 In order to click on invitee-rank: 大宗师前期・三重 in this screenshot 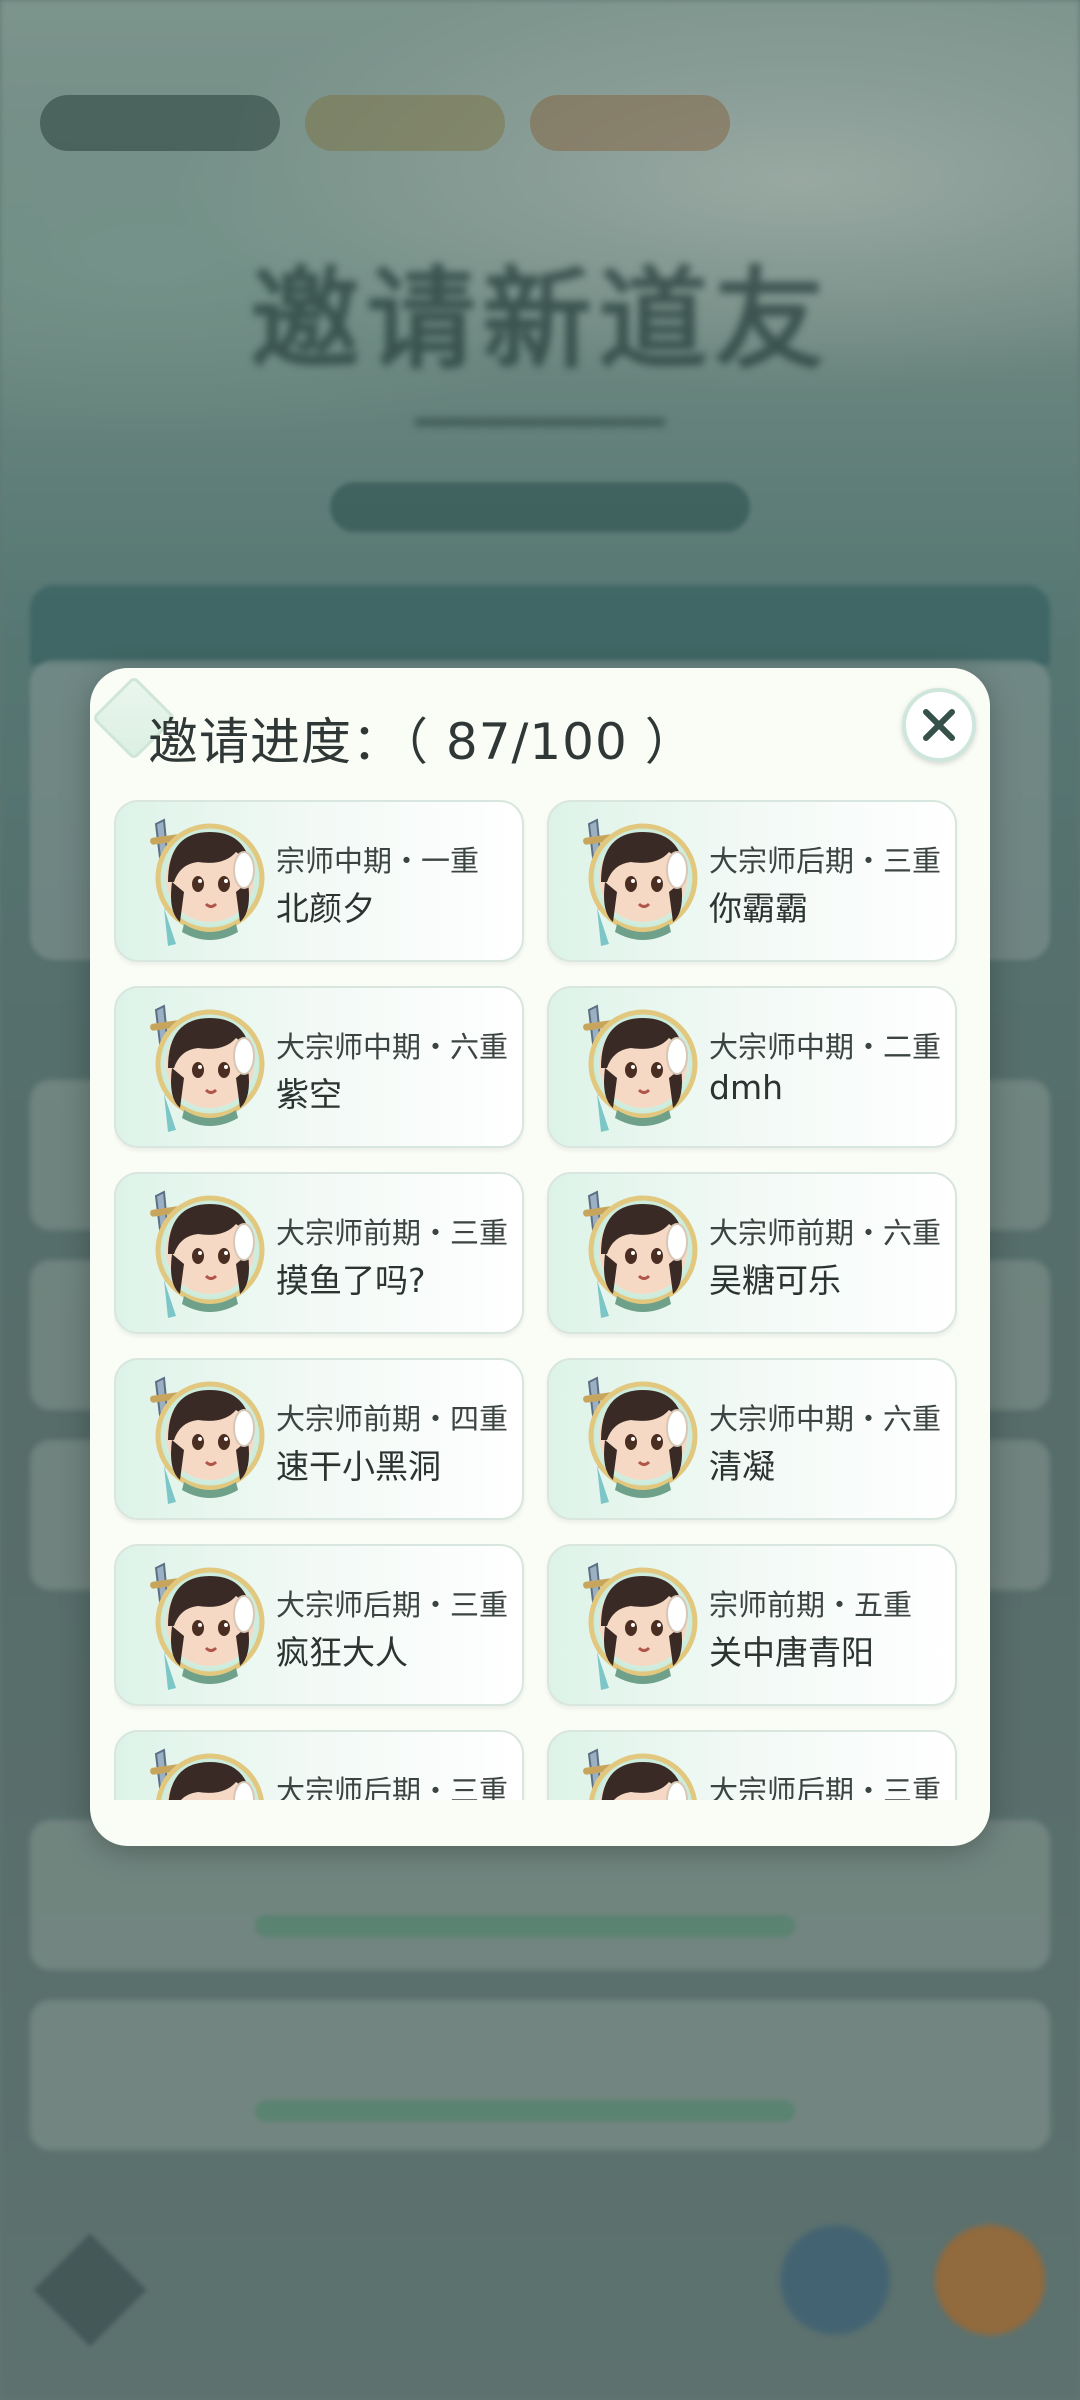, I will do `click(392, 1233)`.